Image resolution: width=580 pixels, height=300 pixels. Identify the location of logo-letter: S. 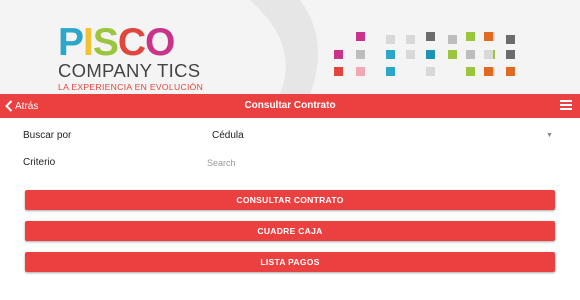
(105, 42).